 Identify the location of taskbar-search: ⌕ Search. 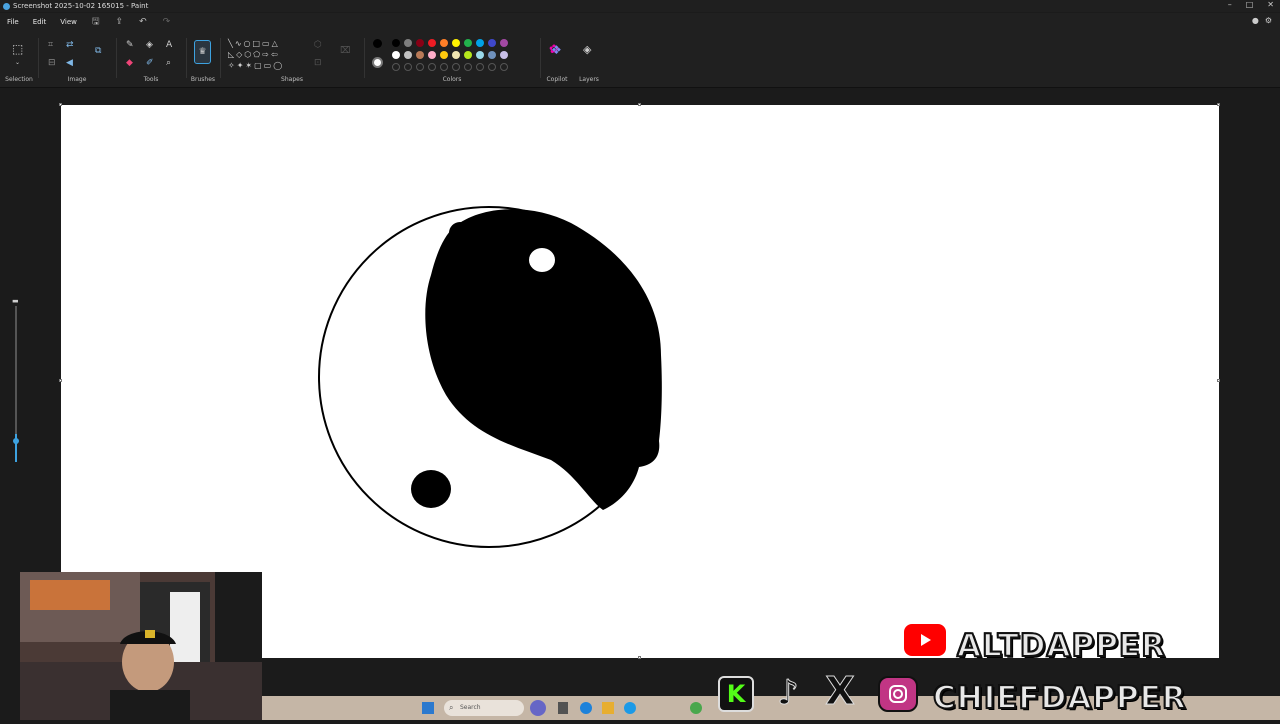
(484, 708).